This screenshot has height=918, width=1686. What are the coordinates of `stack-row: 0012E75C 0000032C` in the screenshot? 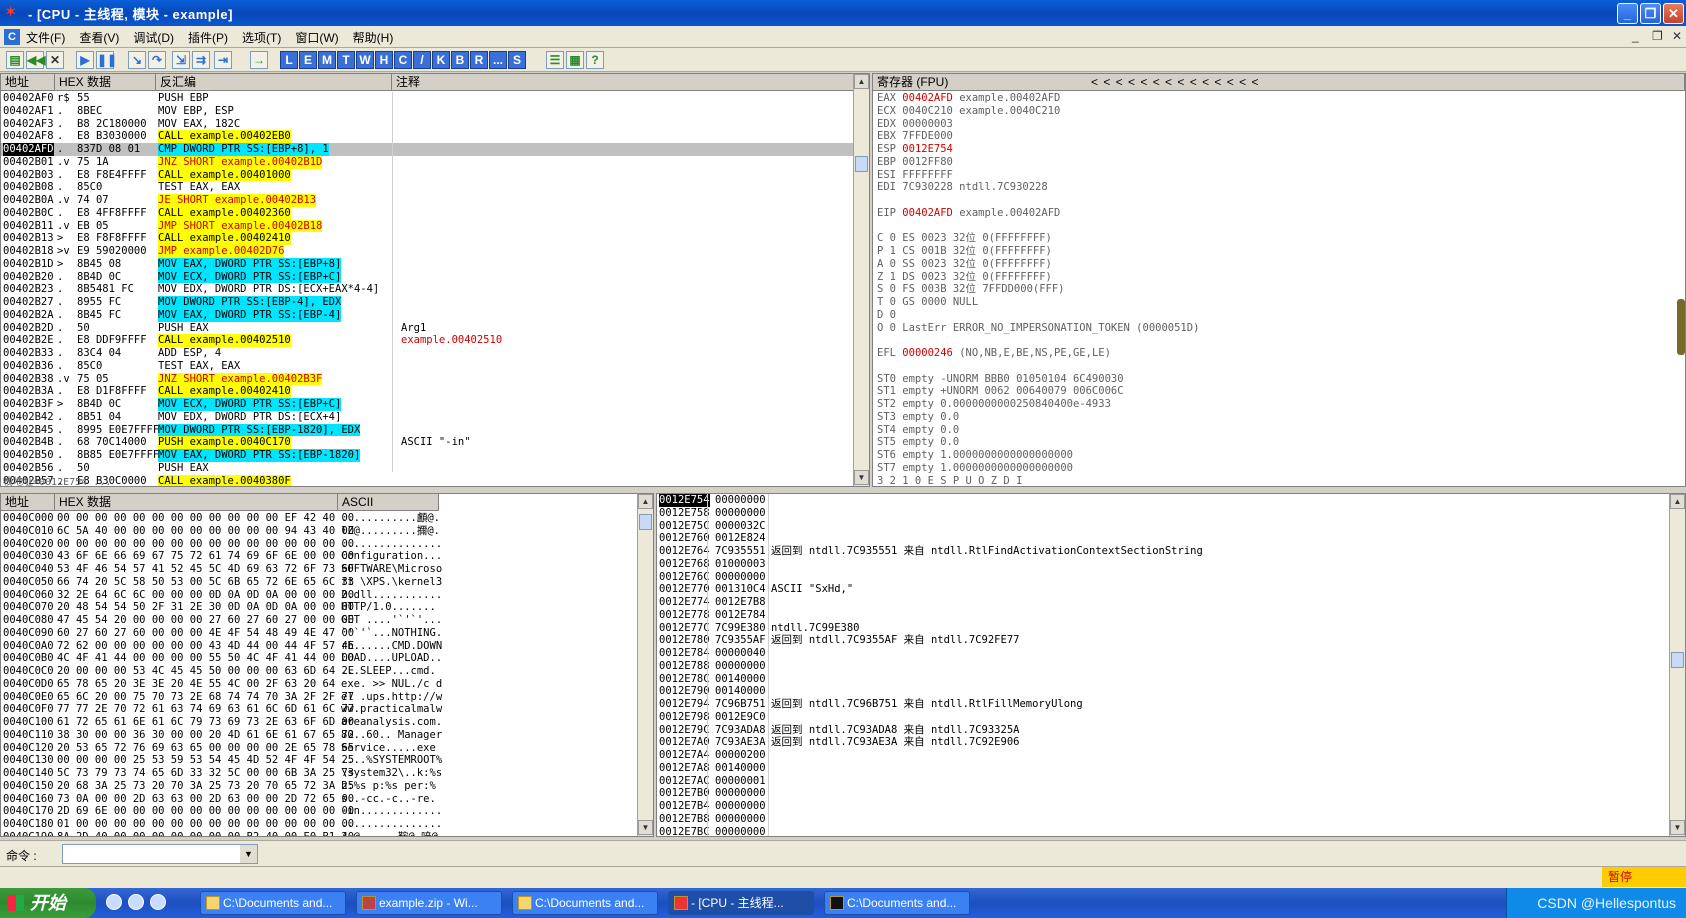 It's located at (1171, 526).